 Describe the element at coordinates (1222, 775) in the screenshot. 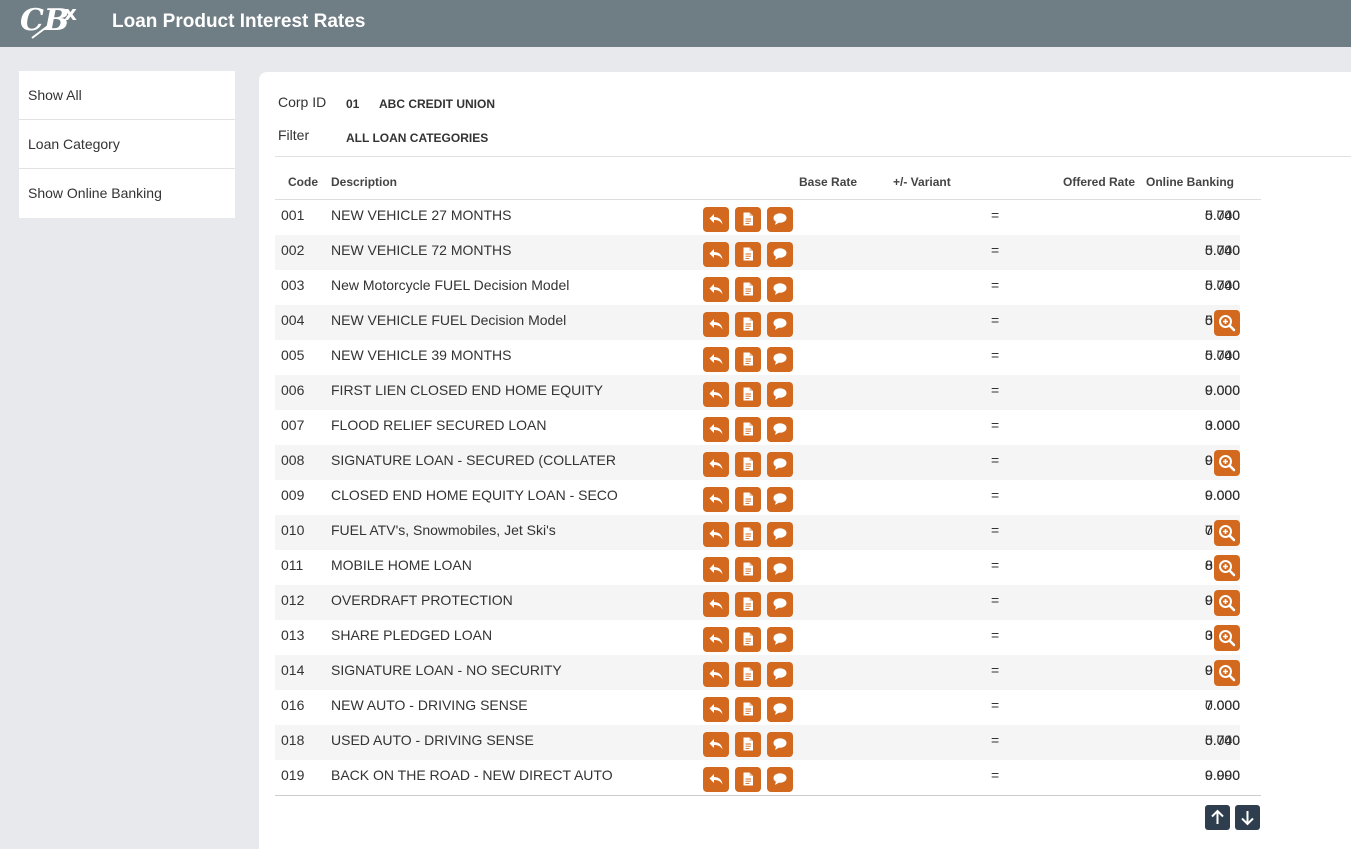

I see `row-offered-rate: 9.990` at that location.